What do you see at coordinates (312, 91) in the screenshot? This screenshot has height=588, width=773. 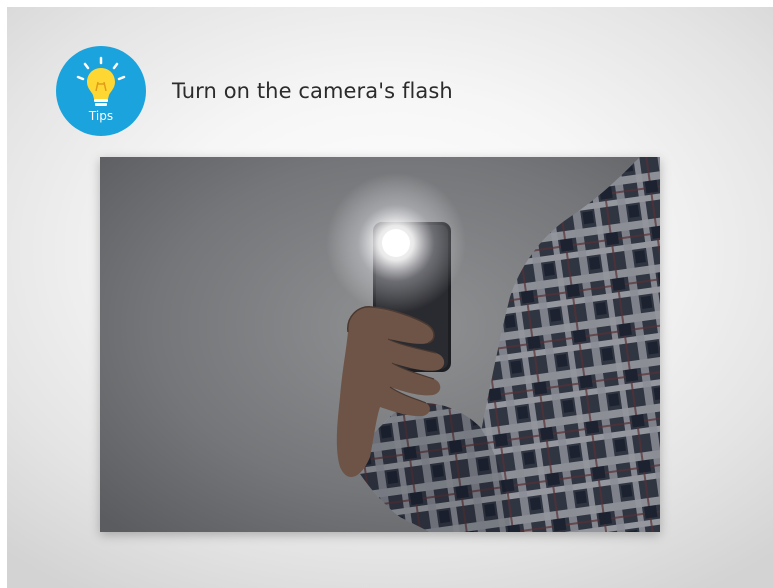 I see `tip-heading: Turn on the camera's flash` at bounding box center [312, 91].